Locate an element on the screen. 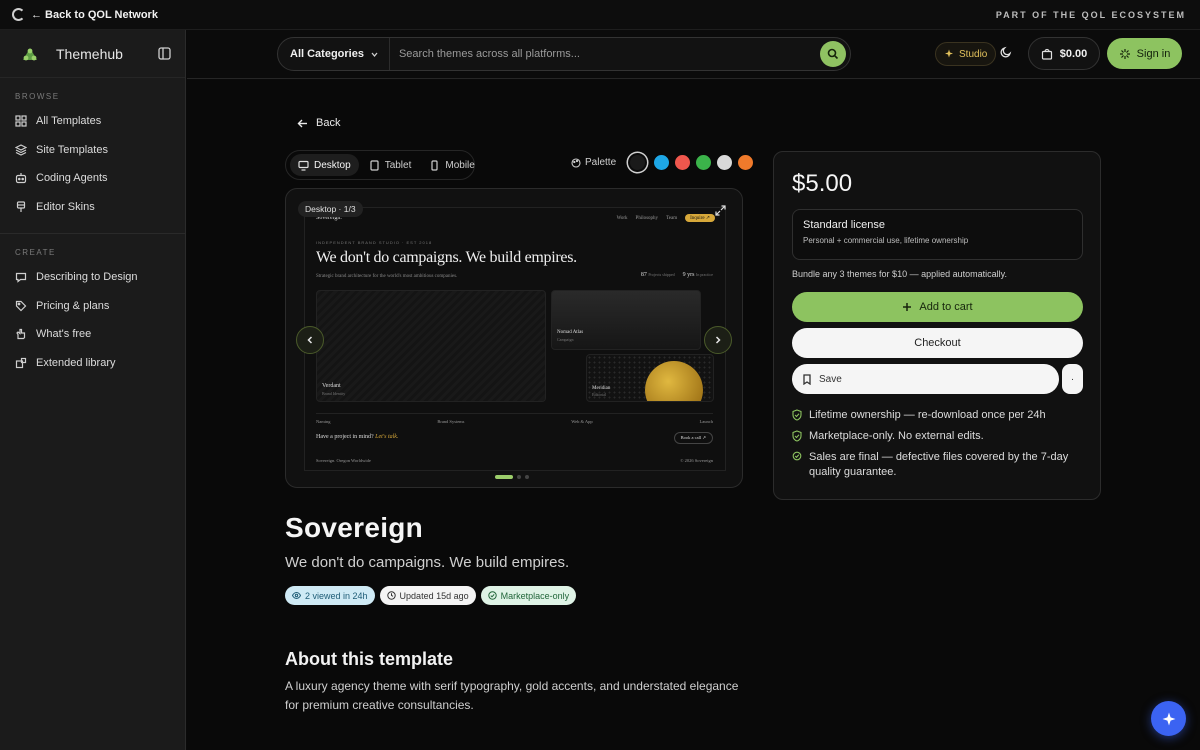 The height and width of the screenshot is (750, 1200). sidebar-item-all-templates: All Templates is located at coordinates (92, 121).